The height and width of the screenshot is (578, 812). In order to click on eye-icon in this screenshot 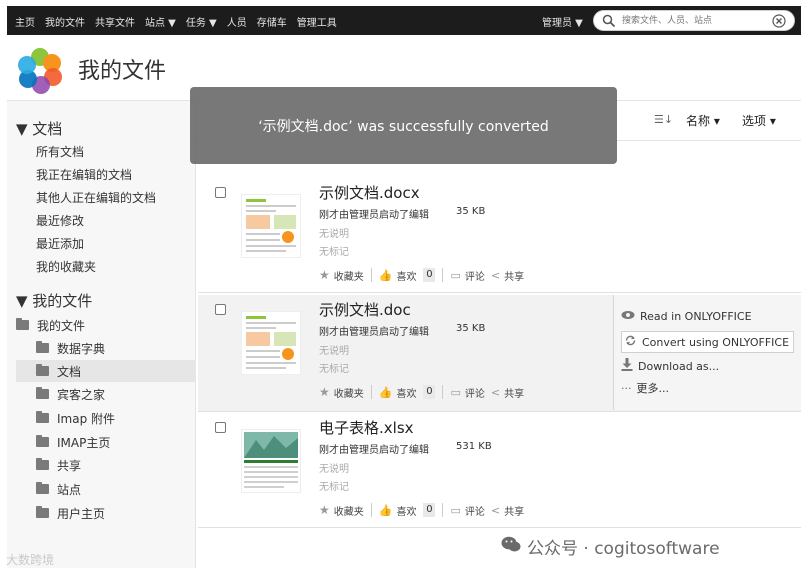, I will do `click(628, 316)`.